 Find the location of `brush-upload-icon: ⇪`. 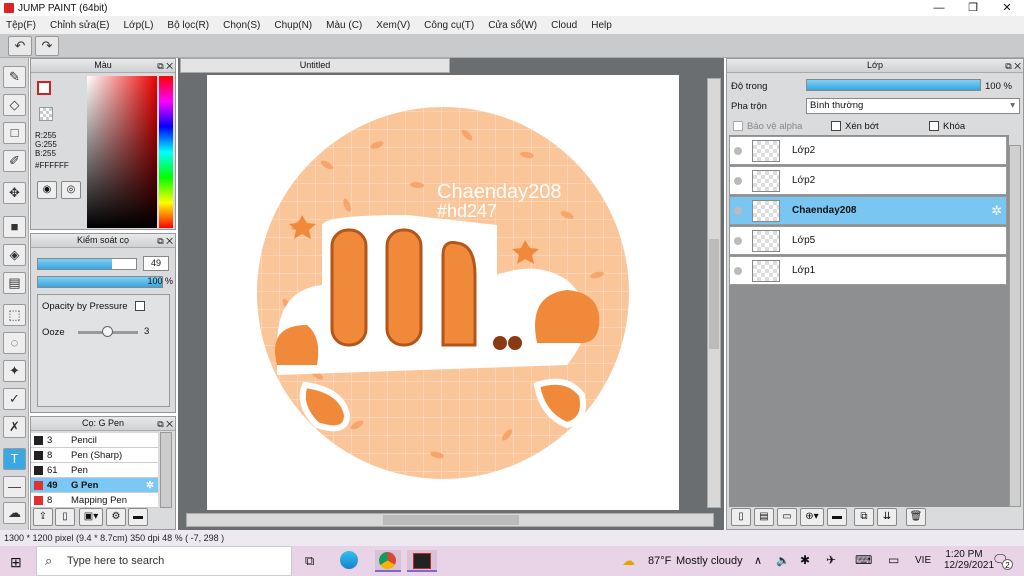

brush-upload-icon: ⇪ is located at coordinates (43, 517).